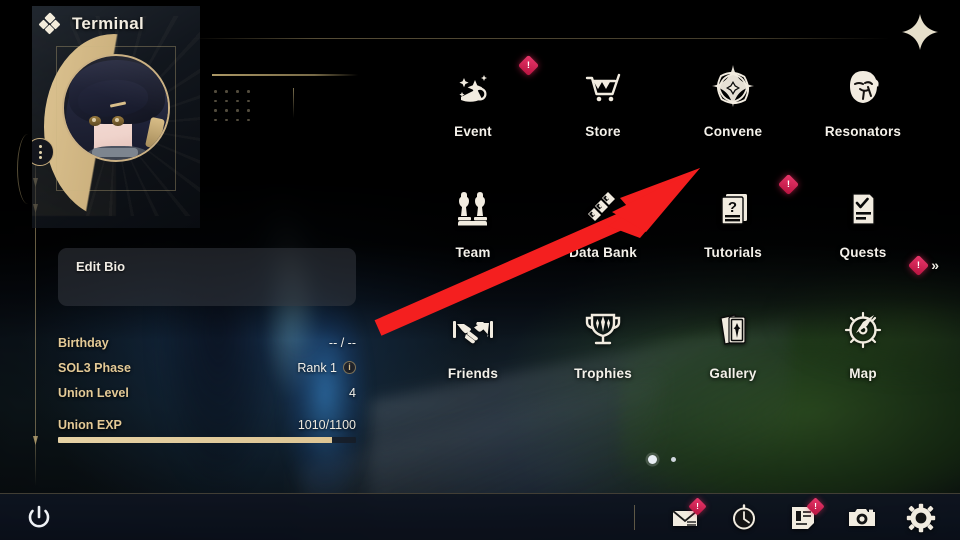 Image resolution: width=960 pixels, height=540 pixels. Describe the element at coordinates (733, 131) in the screenshot. I see `menu-tile-label: Convene` at that location.